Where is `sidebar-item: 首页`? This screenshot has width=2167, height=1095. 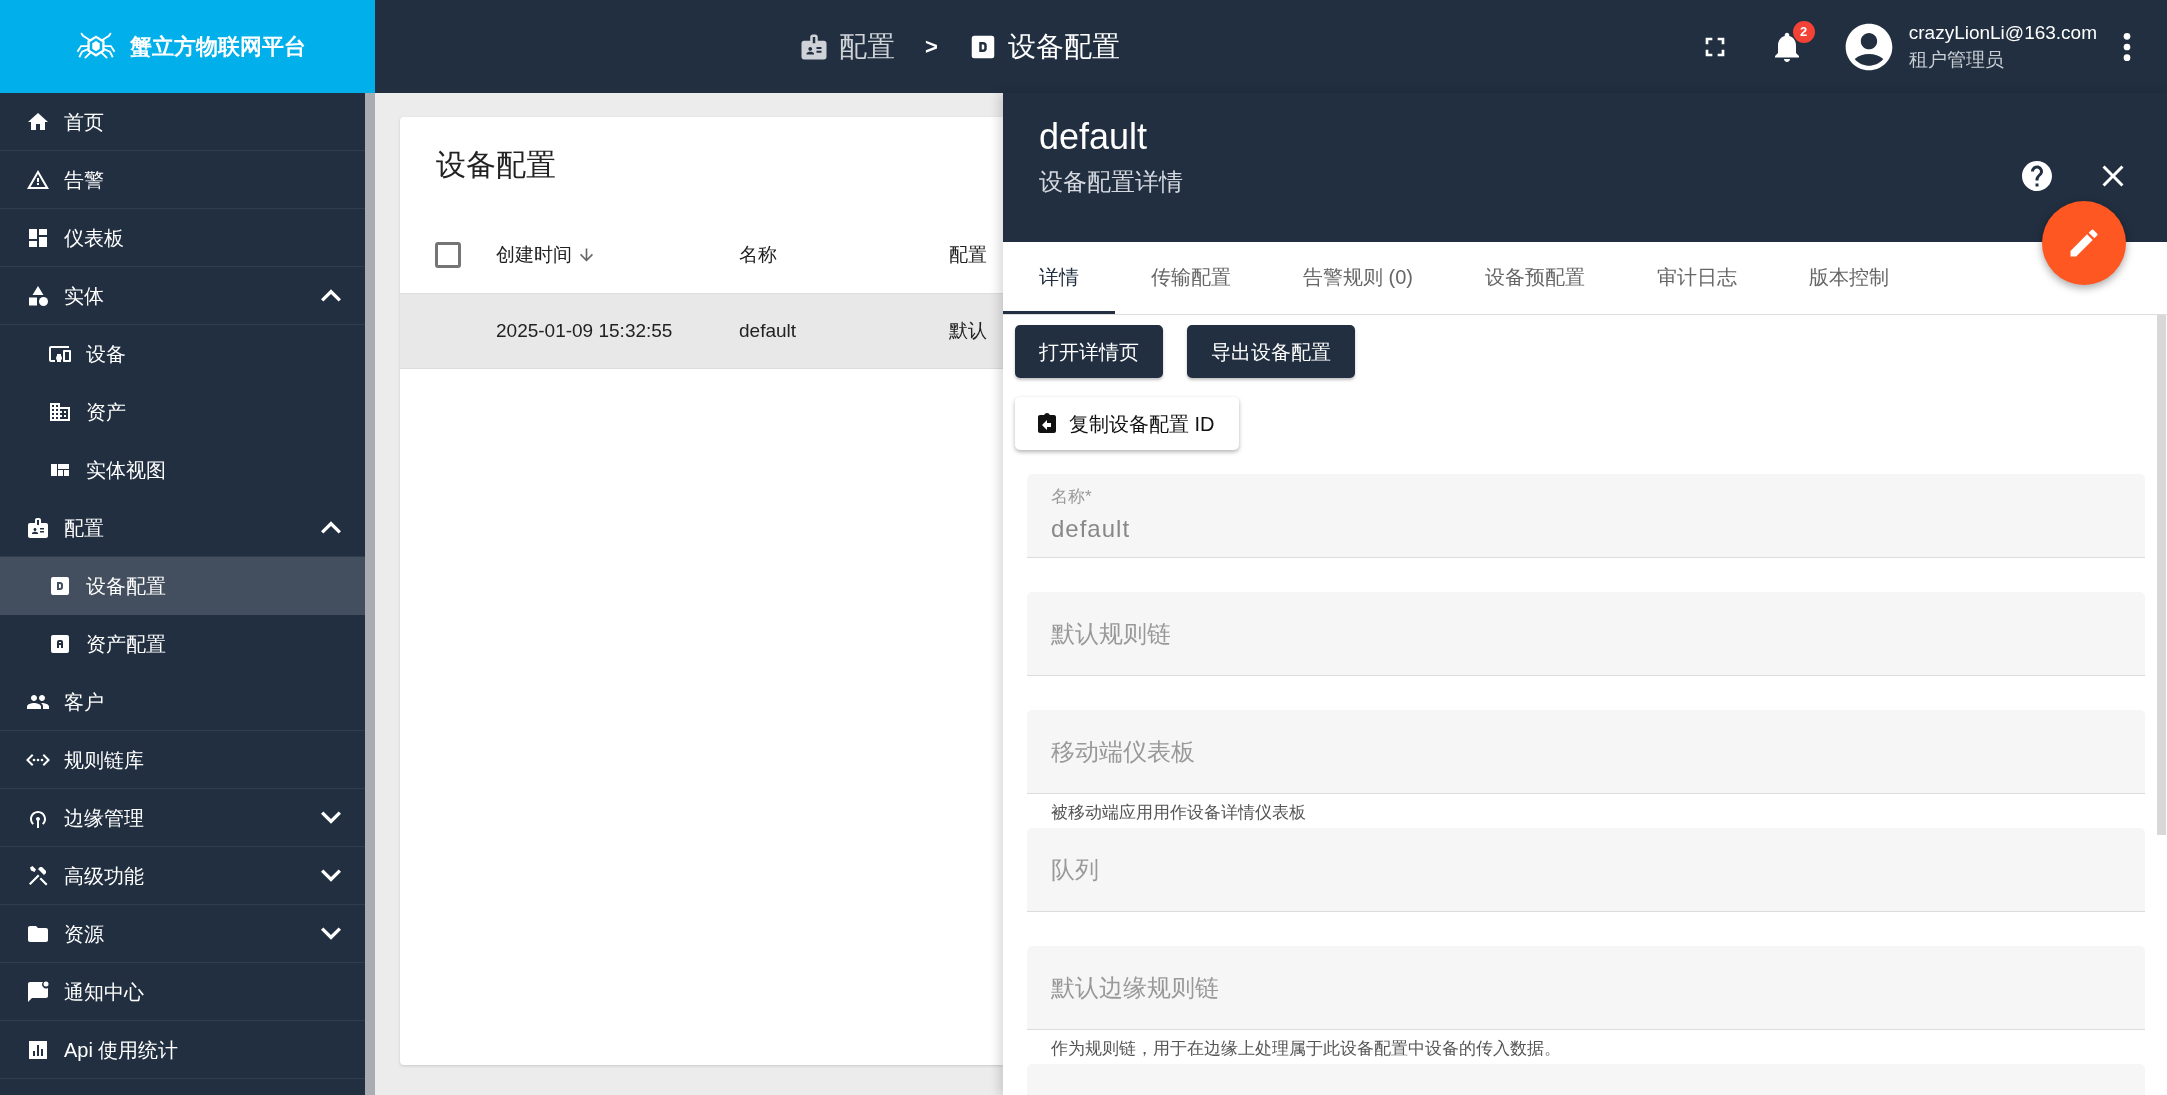
sidebar-item: 首页 is located at coordinates (182, 122).